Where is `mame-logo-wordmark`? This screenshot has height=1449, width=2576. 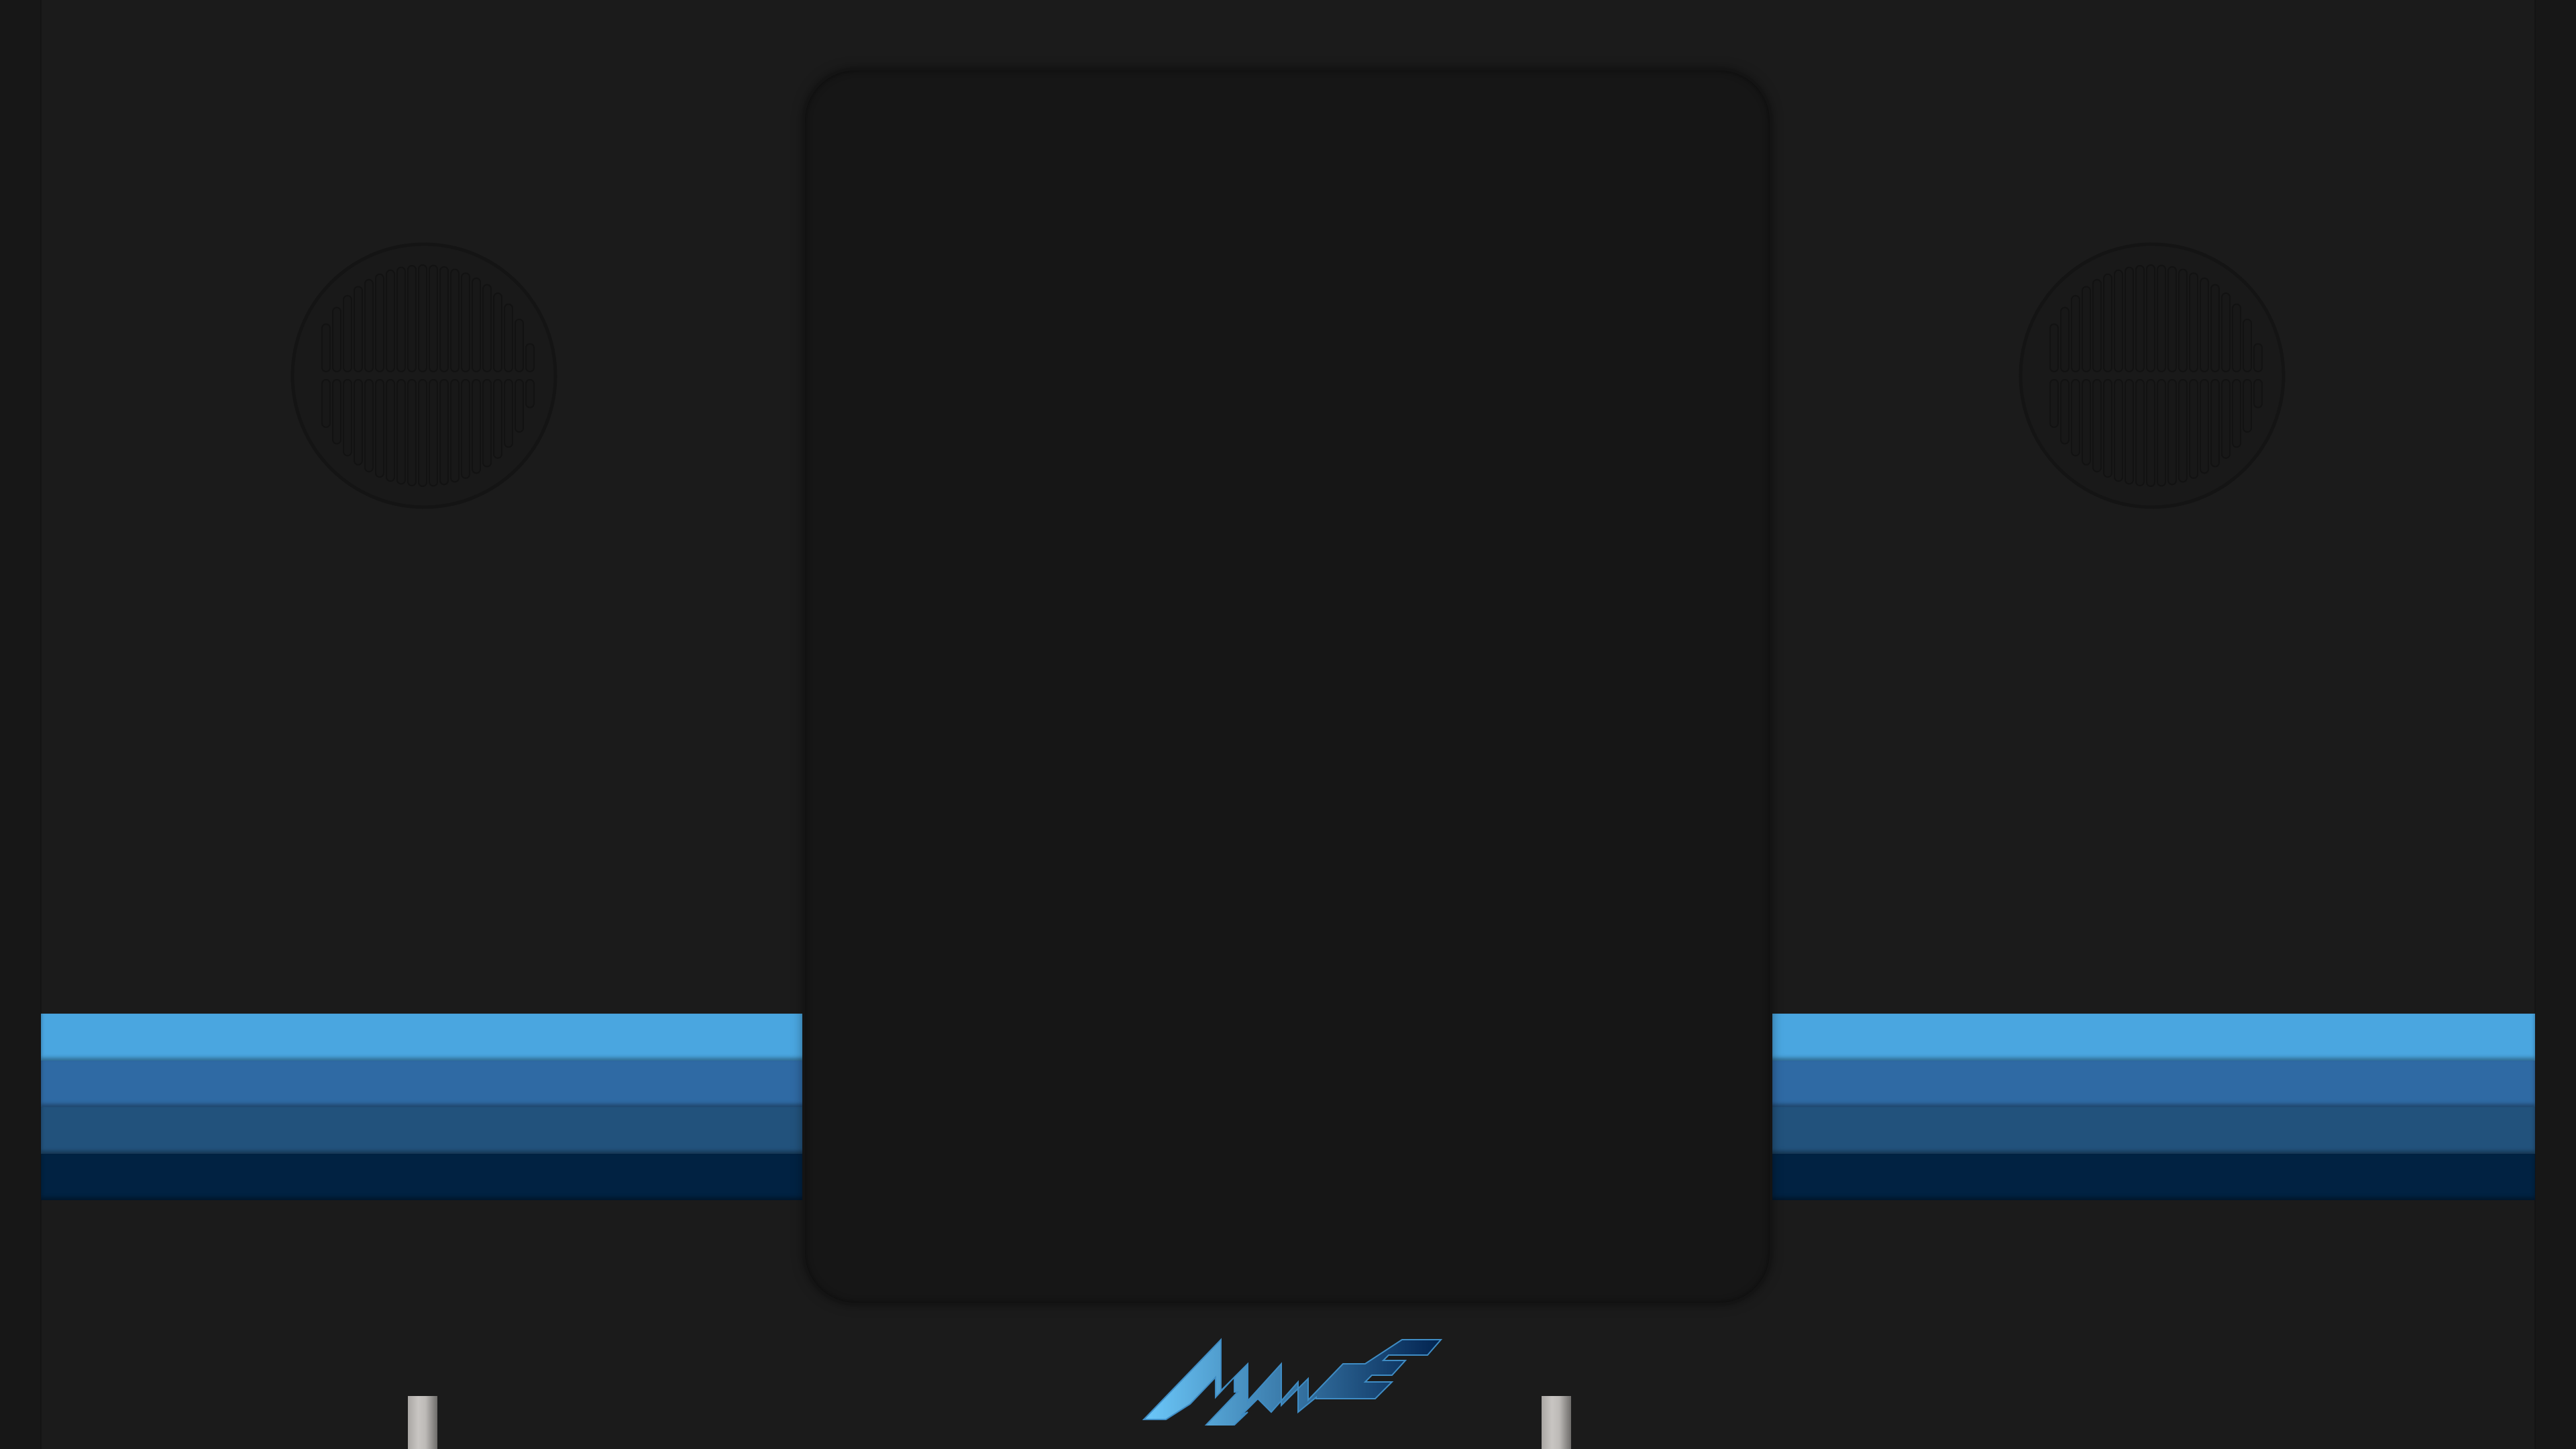
mame-logo-wordmark is located at coordinates (1292, 1382).